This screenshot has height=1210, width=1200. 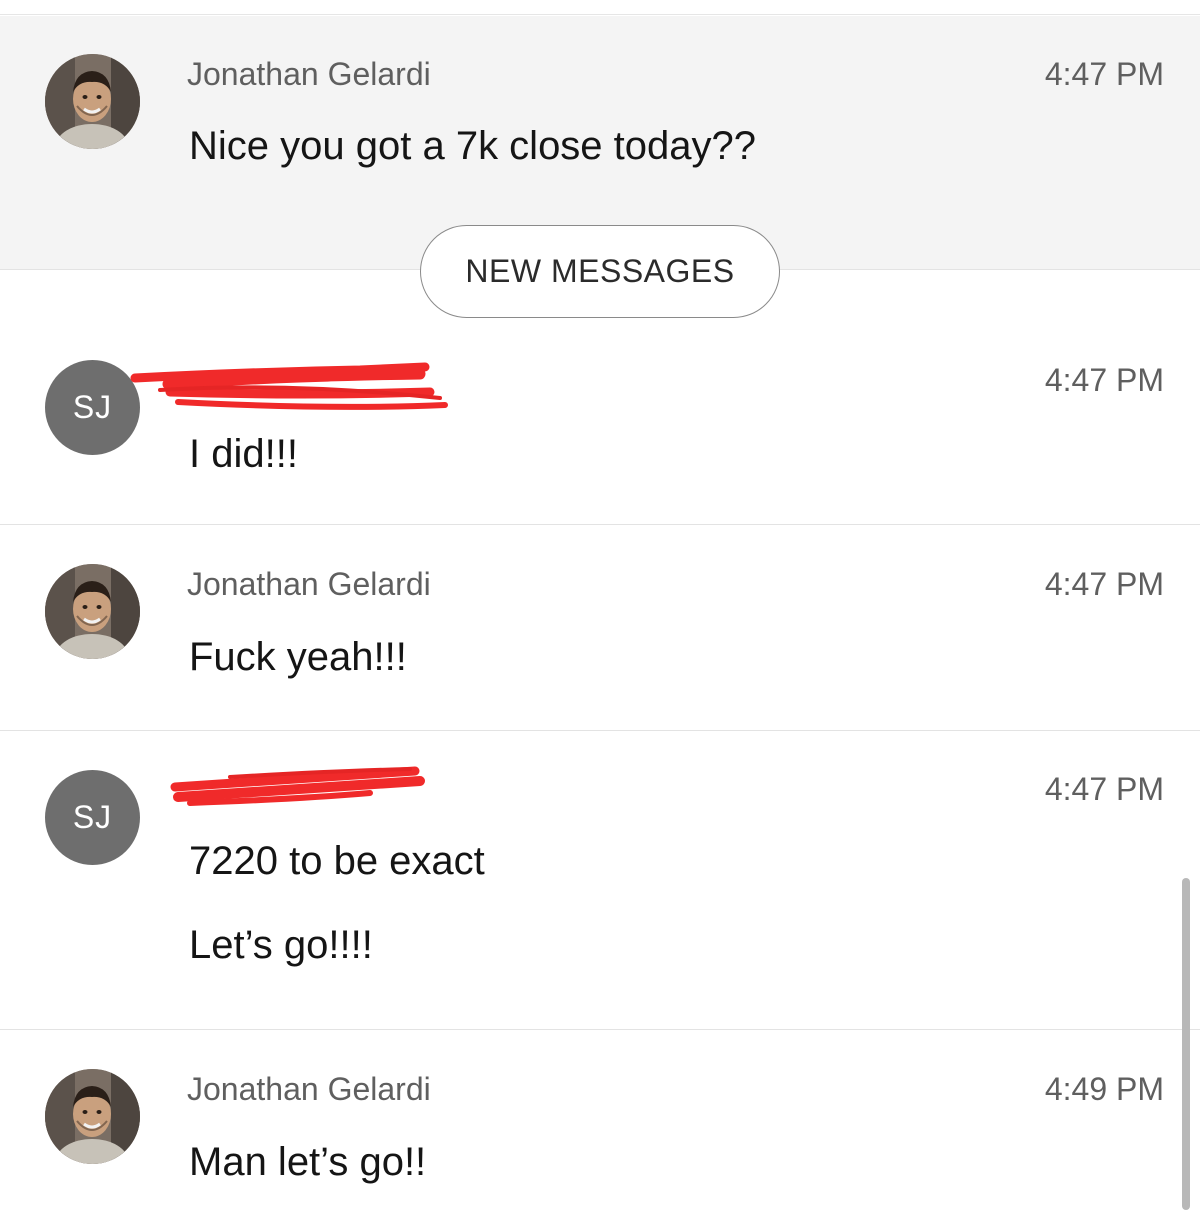 What do you see at coordinates (600, 7) in the screenshot?
I see `previous-message-edge` at bounding box center [600, 7].